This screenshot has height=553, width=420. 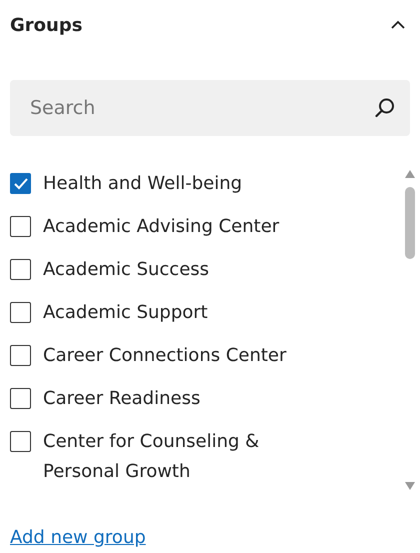 I want to click on group-label: Health and Well-being, so click(x=142, y=184).